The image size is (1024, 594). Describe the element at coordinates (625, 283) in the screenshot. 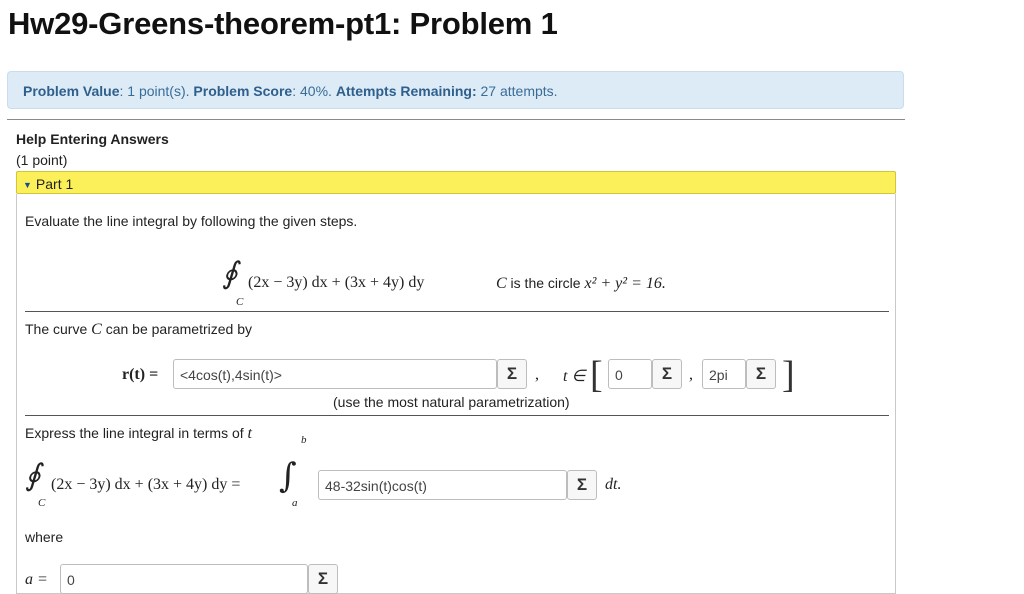

I see `circle-equation: x² + y² = 16.` at that location.